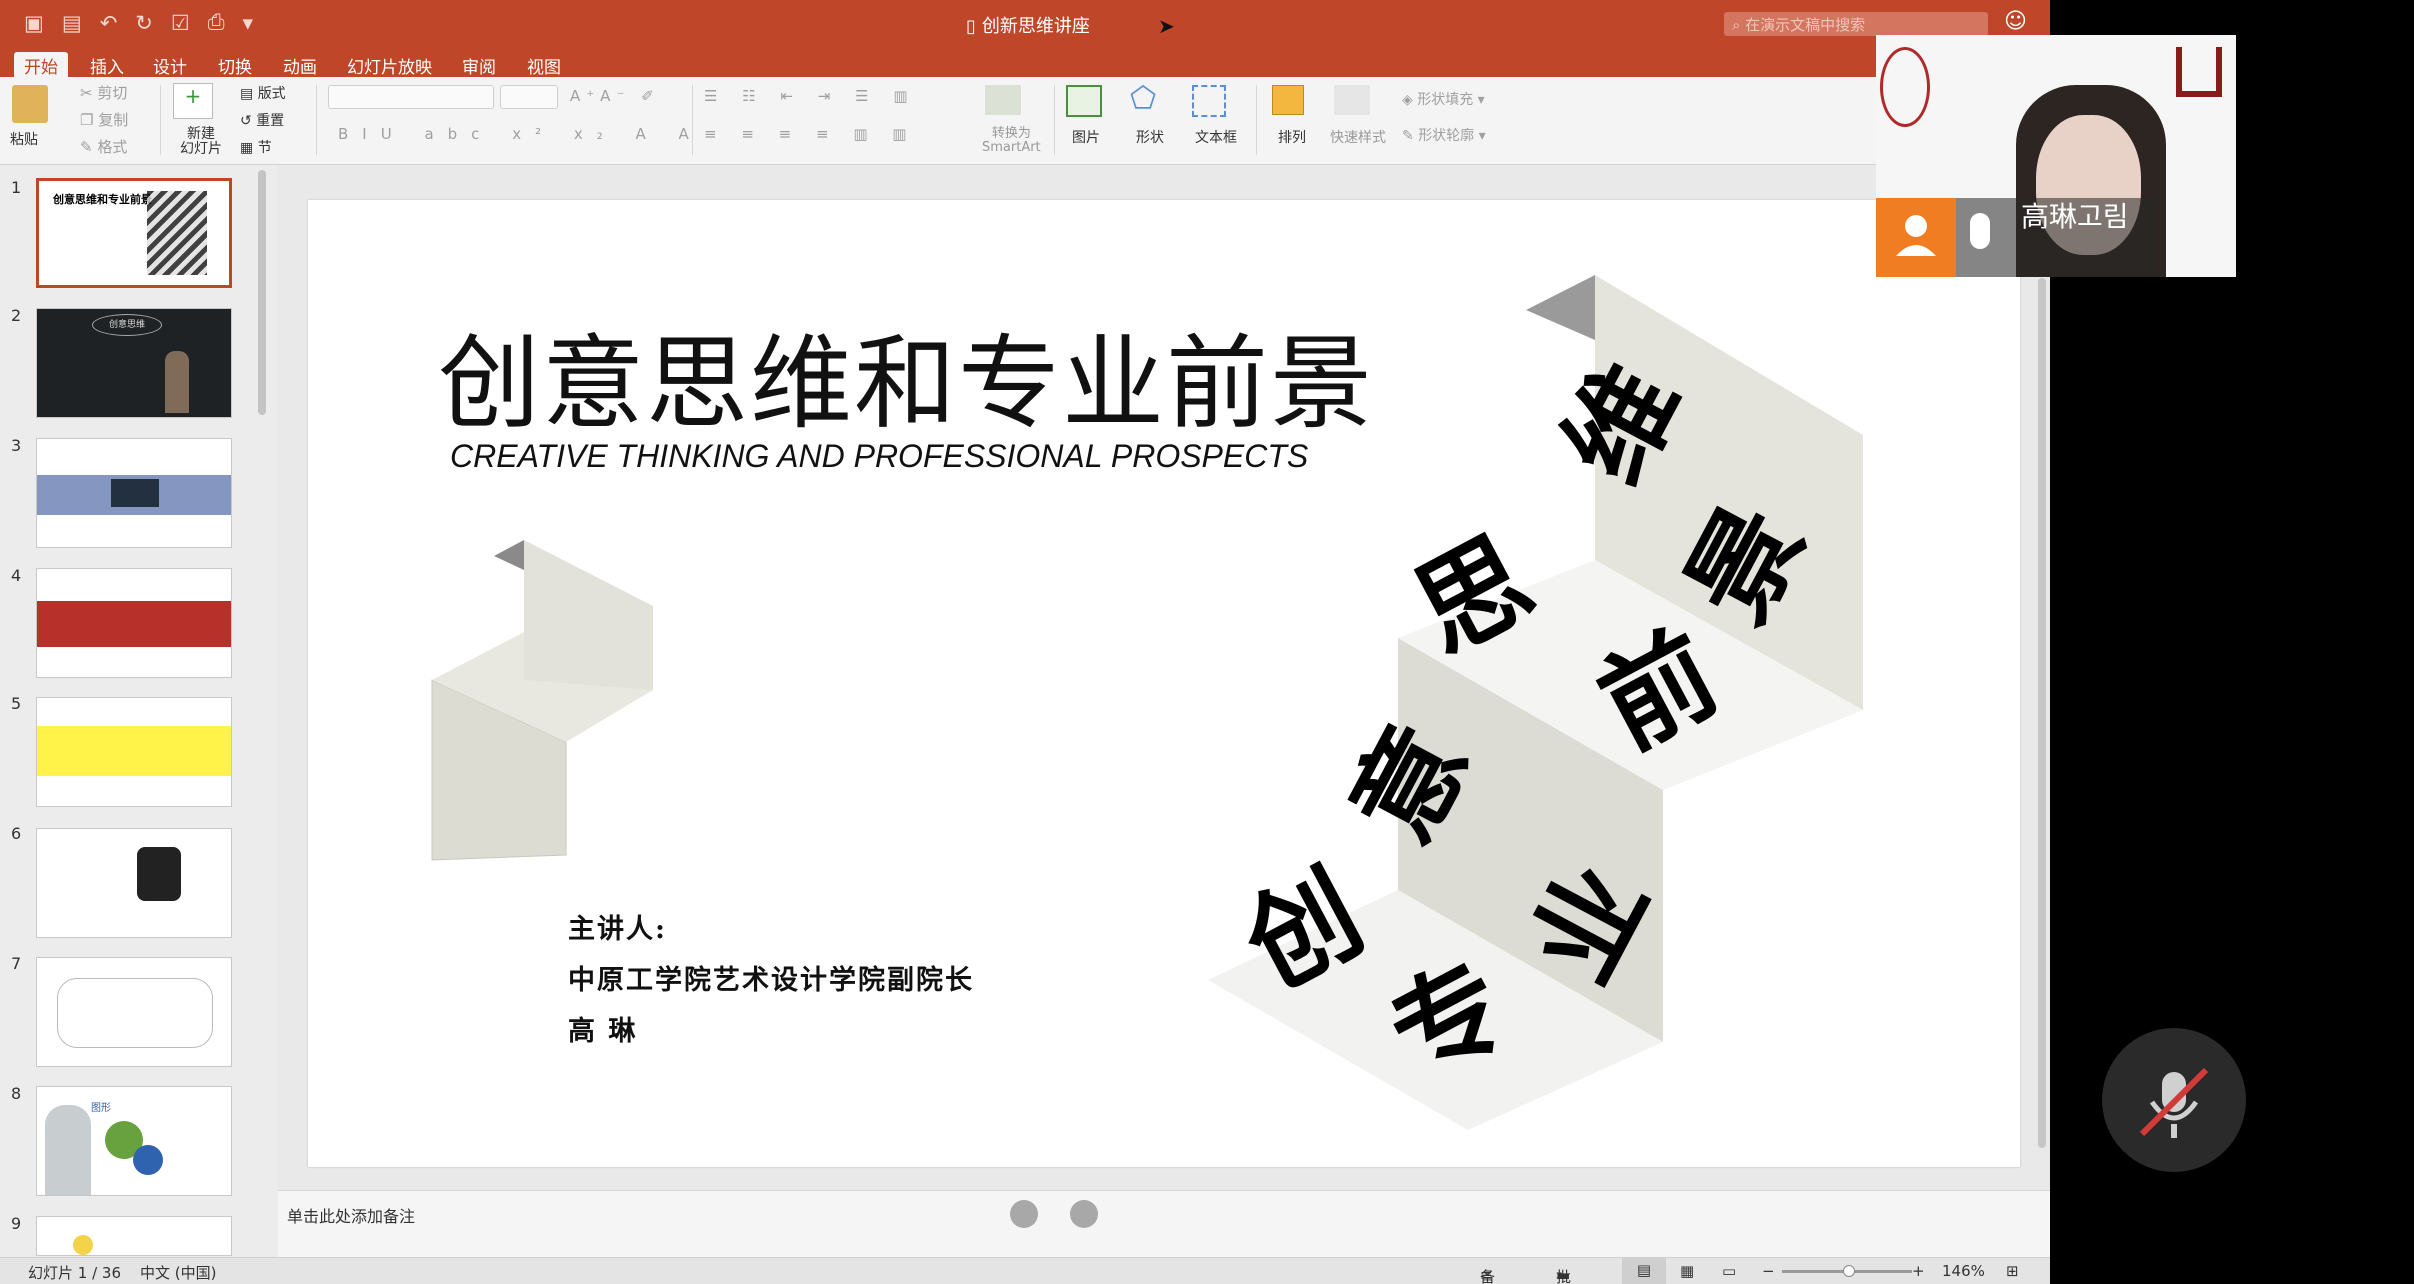 This screenshot has width=2414, height=1284. Describe the element at coordinates (509, 555) in the screenshot. I see `left-flag-tip` at that location.